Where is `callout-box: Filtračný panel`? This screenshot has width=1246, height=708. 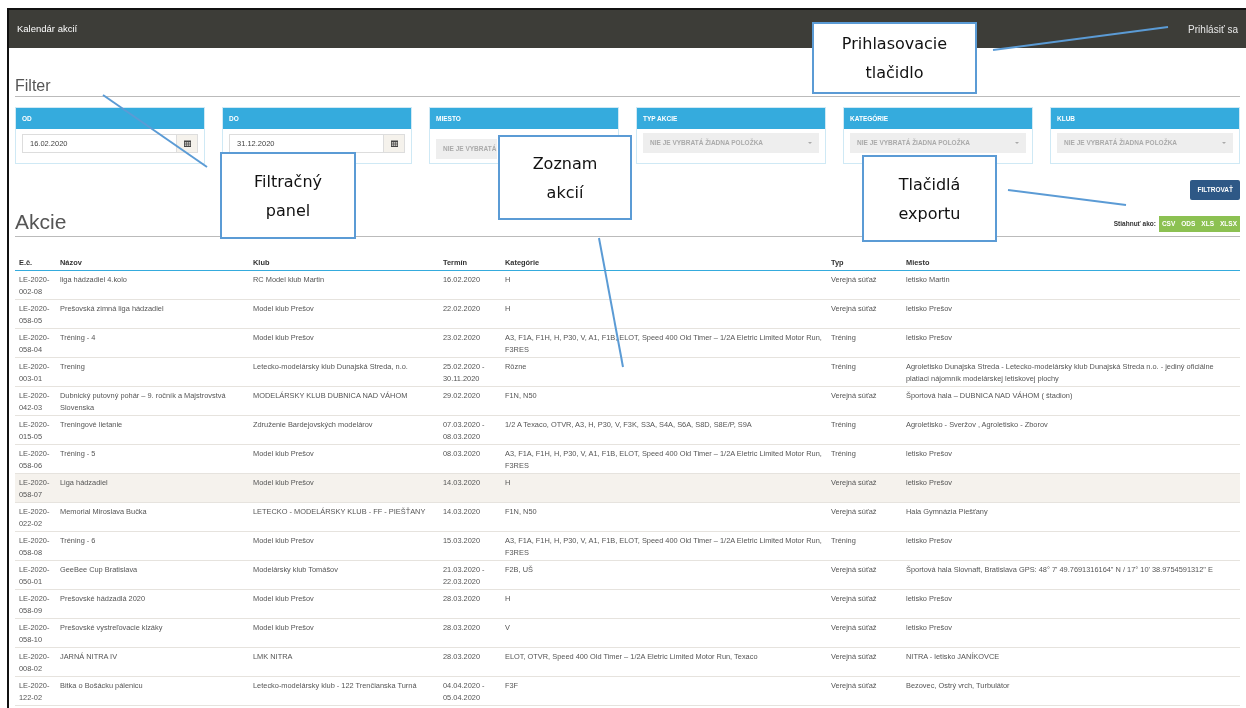 callout-box: Filtračný panel is located at coordinates (288, 195).